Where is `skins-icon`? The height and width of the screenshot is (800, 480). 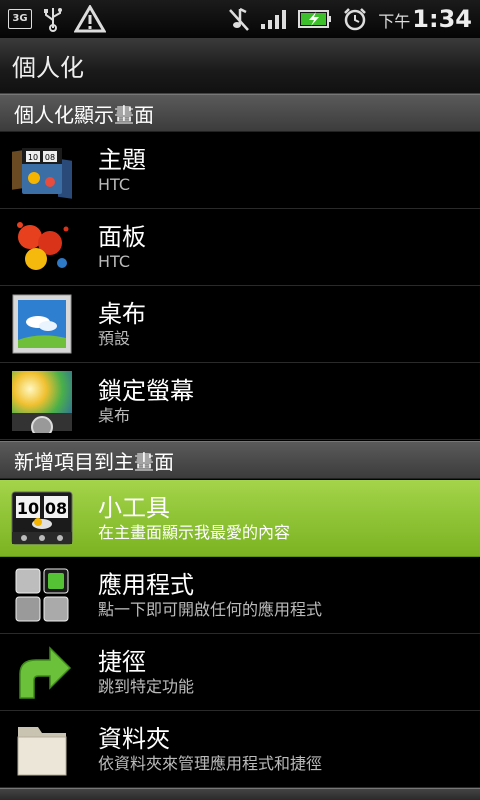
skins-icon is located at coordinates (42, 247).